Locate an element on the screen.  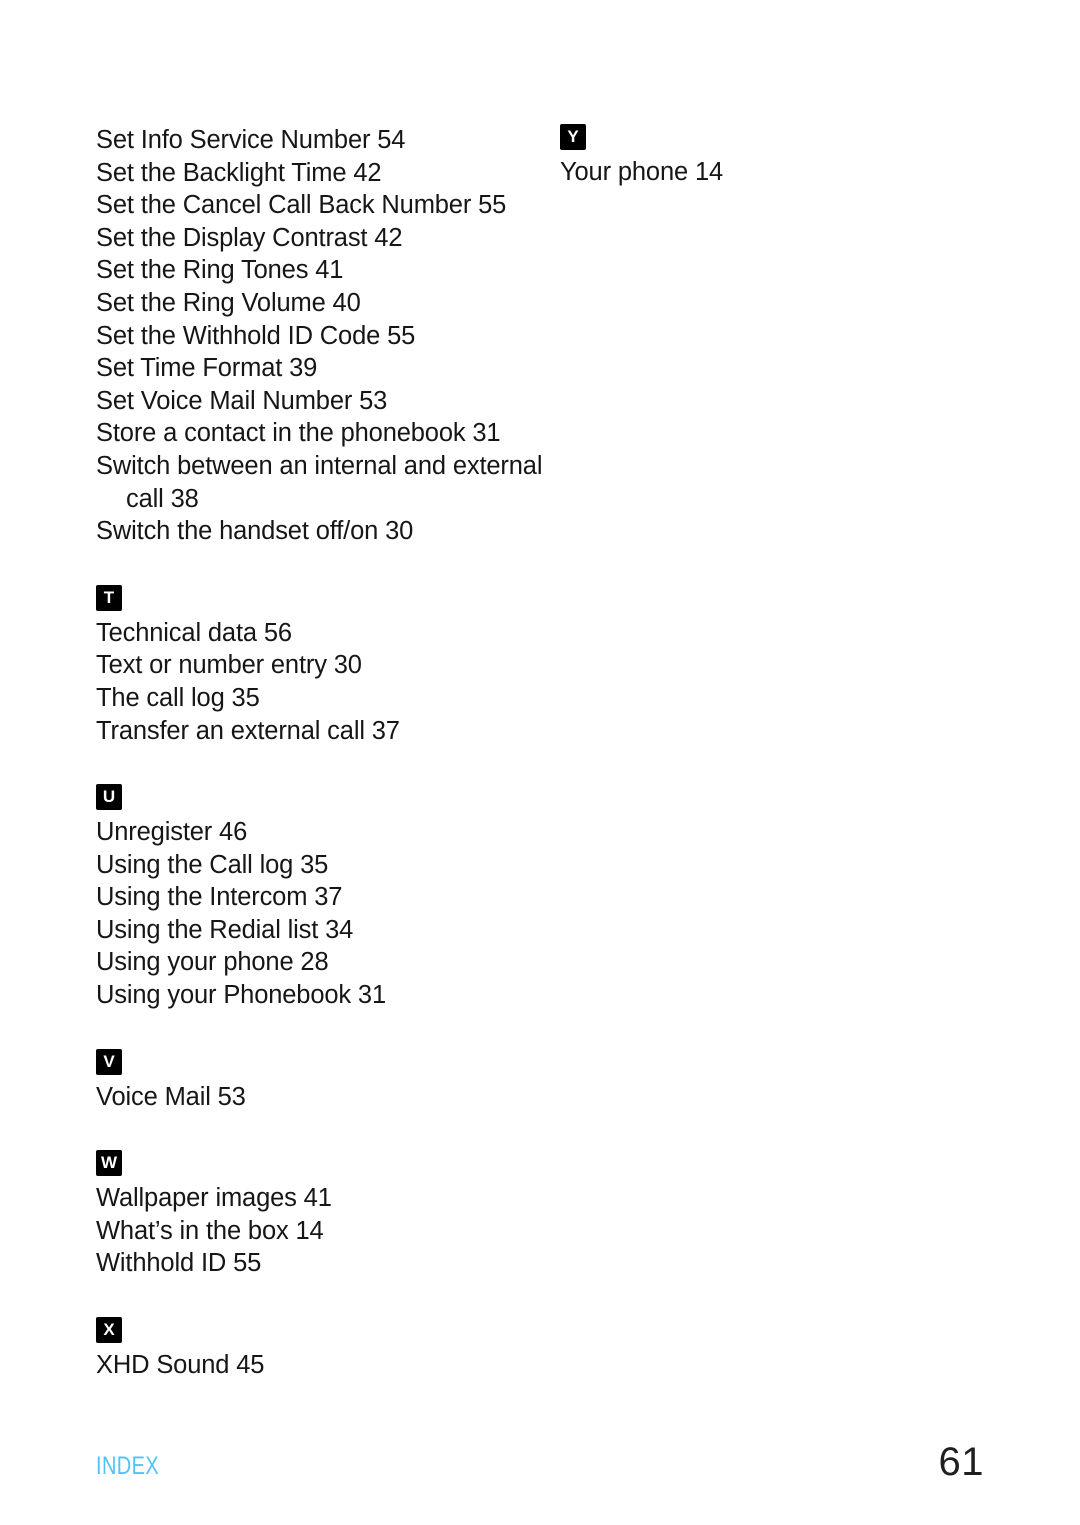
index-entry: Voice Mail 53 is located at coordinates (171, 1096).